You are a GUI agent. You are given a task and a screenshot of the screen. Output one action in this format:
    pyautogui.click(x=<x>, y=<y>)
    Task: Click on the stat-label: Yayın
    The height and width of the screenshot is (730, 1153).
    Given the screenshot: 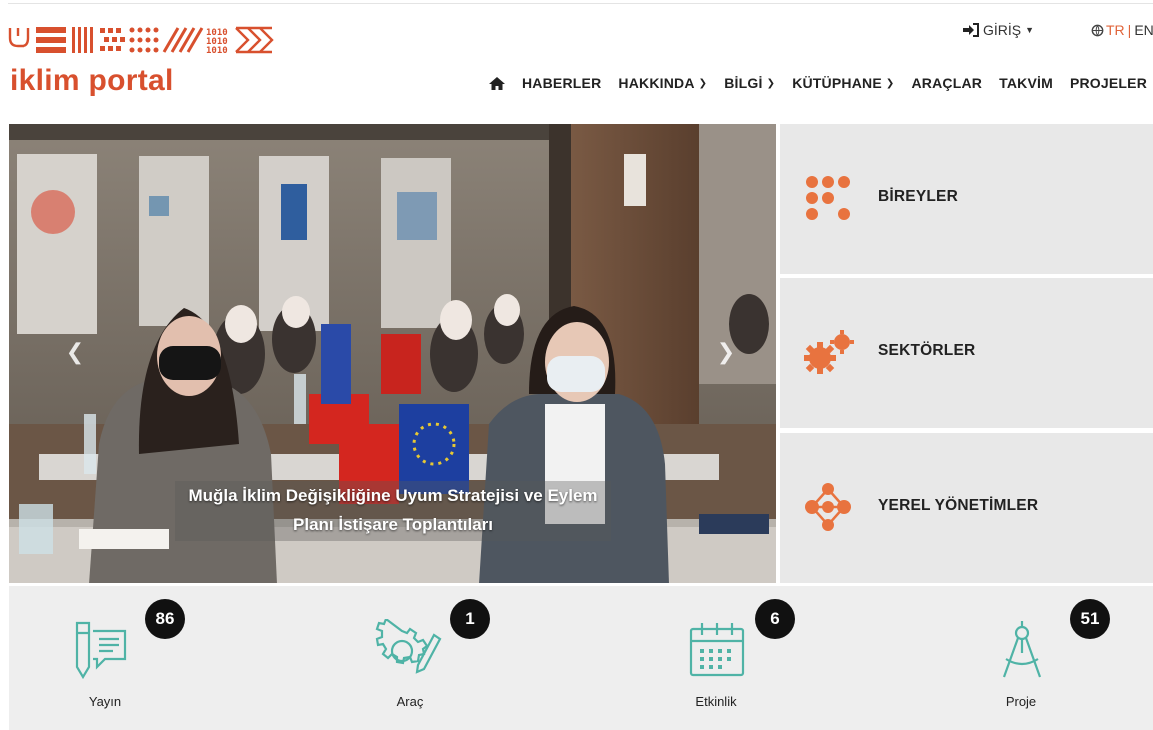 What is the action you would take?
    pyautogui.click(x=105, y=701)
    